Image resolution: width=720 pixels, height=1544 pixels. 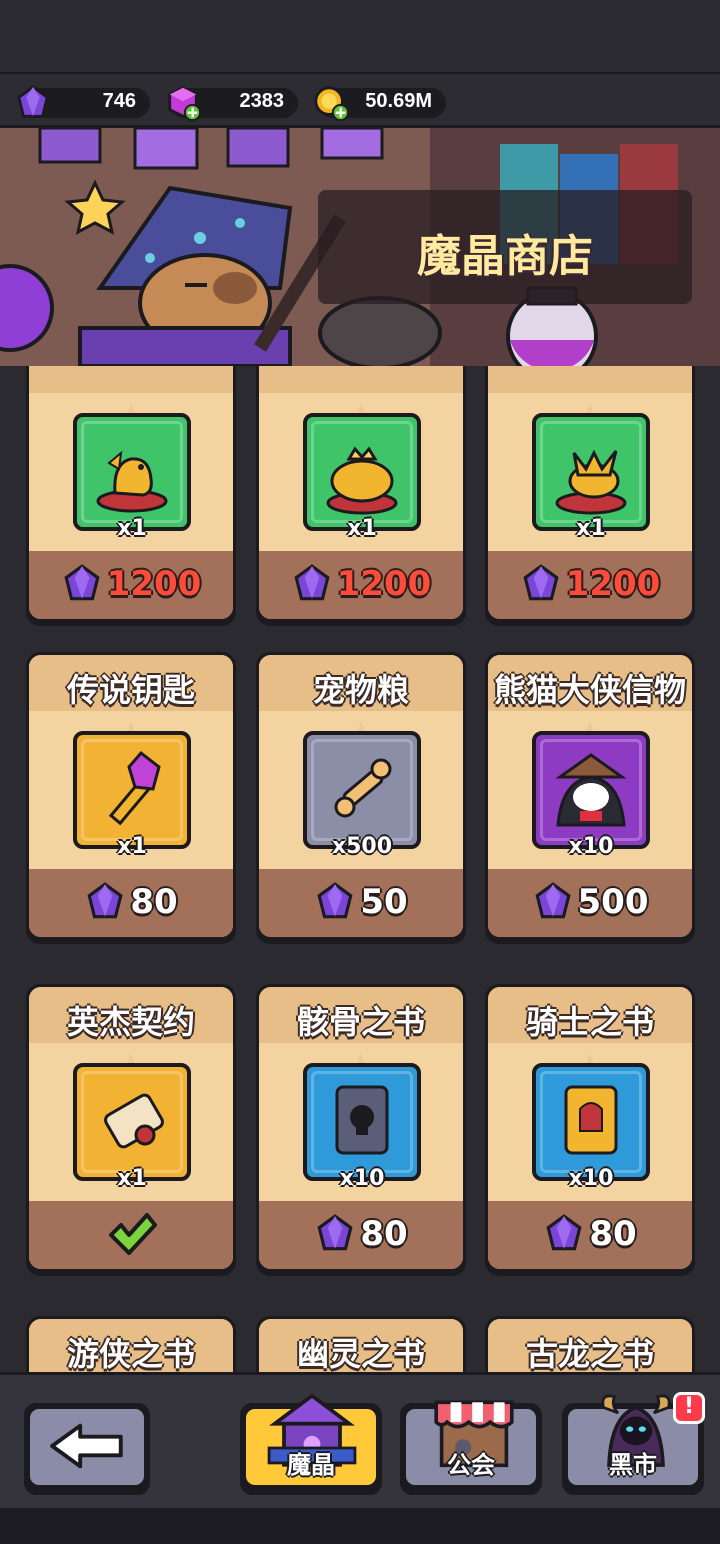 What do you see at coordinates (360, 1353) in the screenshot?
I see `item-title: 幽灵之书` at bounding box center [360, 1353].